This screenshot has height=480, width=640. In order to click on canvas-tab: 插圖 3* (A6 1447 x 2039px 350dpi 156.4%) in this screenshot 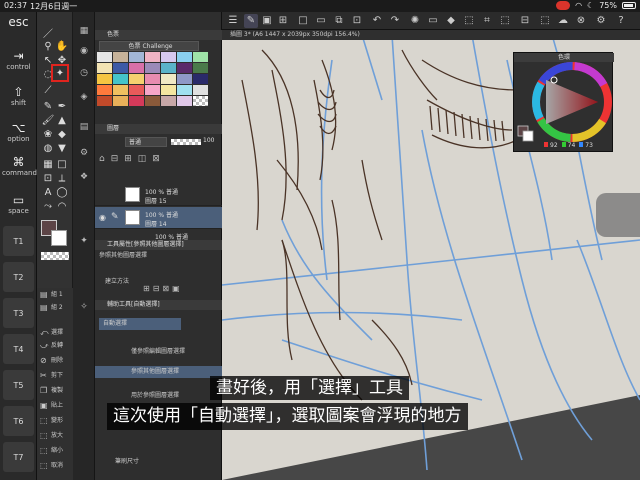, I will do `click(431, 35)`.